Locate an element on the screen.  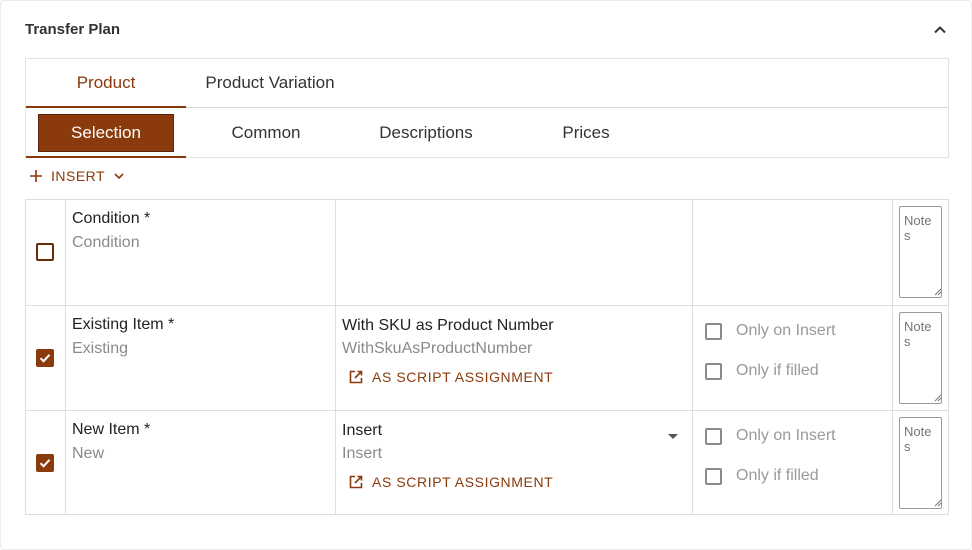
panel-header: Transfer Plan is located at coordinates (487, 30).